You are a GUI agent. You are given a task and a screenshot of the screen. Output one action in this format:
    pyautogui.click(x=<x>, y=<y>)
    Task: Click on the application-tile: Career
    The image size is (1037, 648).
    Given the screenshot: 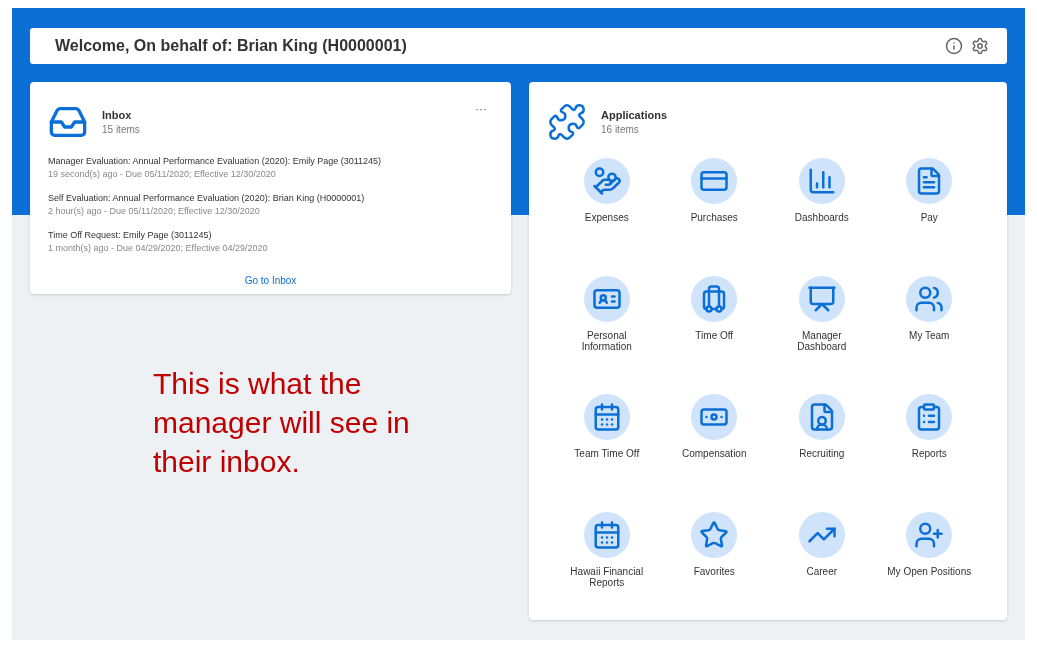 What is the action you would take?
    pyautogui.click(x=822, y=562)
    